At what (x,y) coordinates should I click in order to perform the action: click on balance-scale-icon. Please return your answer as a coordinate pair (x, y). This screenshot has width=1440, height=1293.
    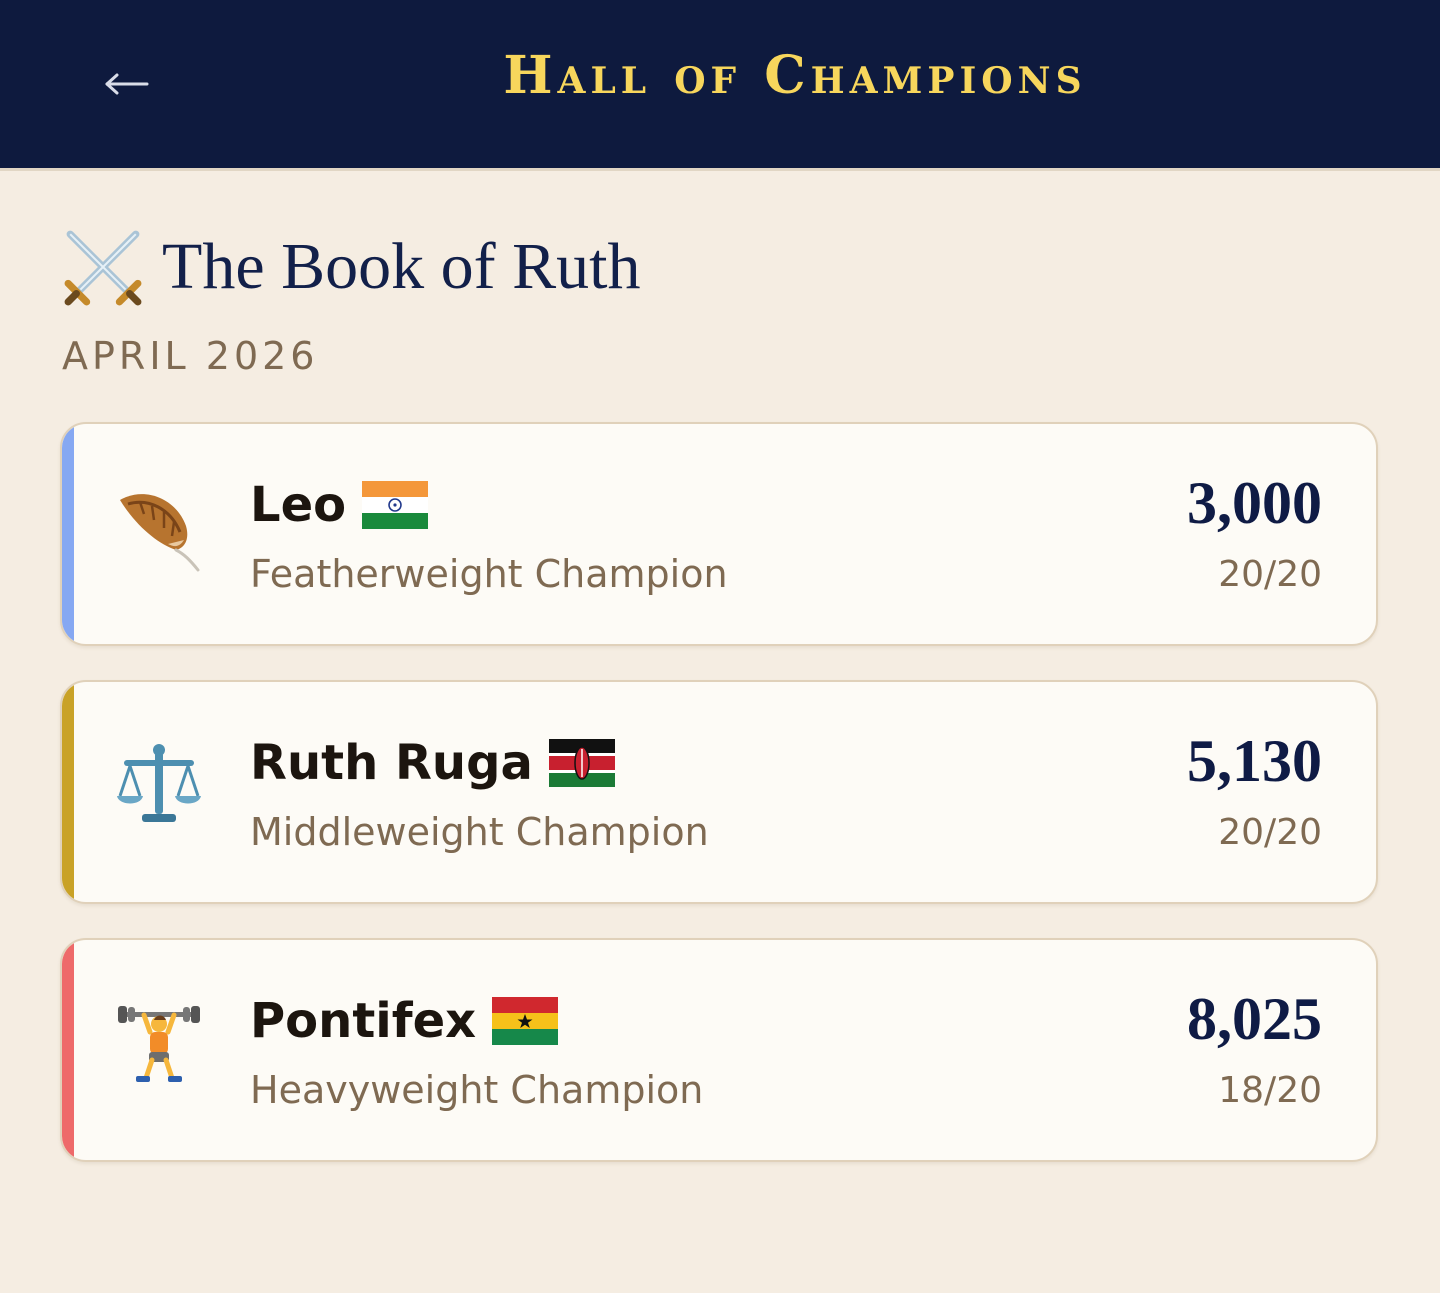
    Looking at the image, I should click on (159, 783).